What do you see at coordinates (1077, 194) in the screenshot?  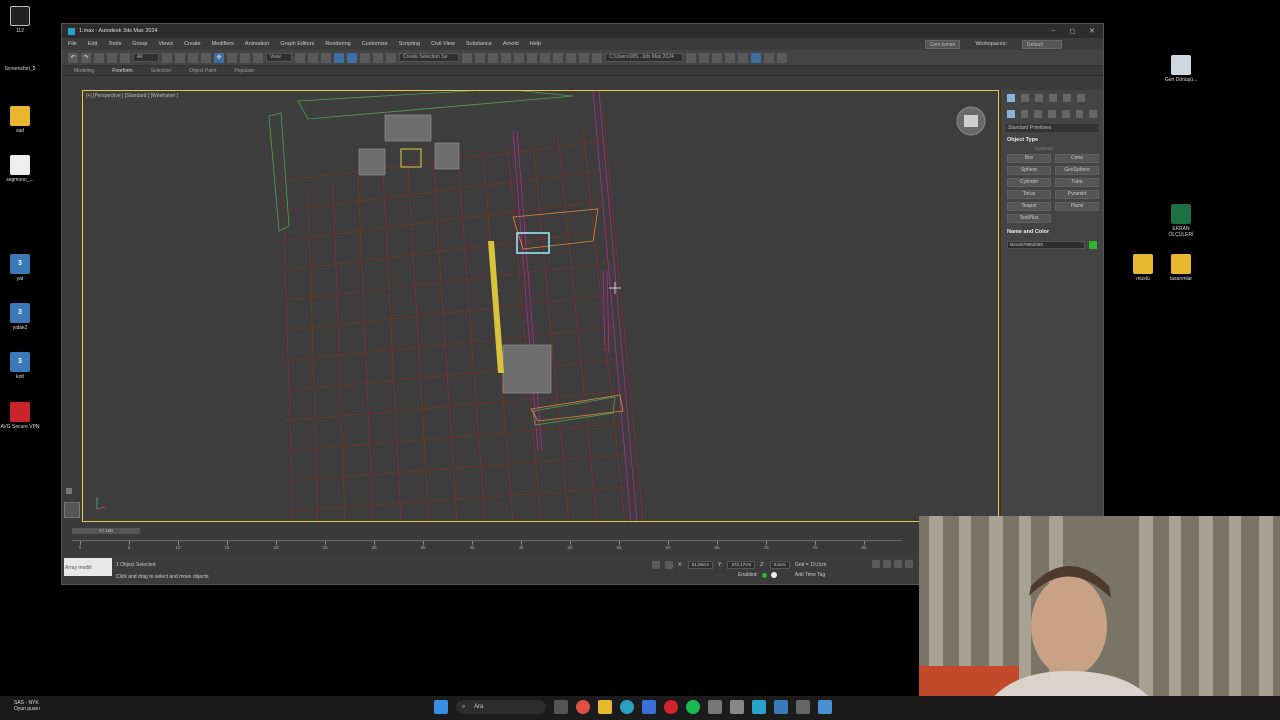 I see `pyramid-button: Pyramid` at bounding box center [1077, 194].